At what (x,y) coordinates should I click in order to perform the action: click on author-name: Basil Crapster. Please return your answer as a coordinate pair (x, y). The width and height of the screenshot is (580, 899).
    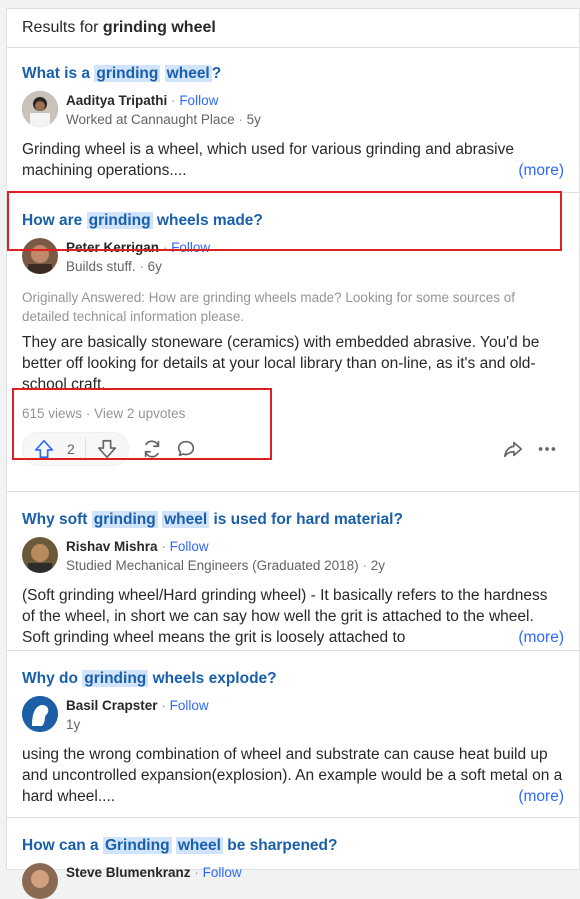
    Looking at the image, I should click on (112, 705).